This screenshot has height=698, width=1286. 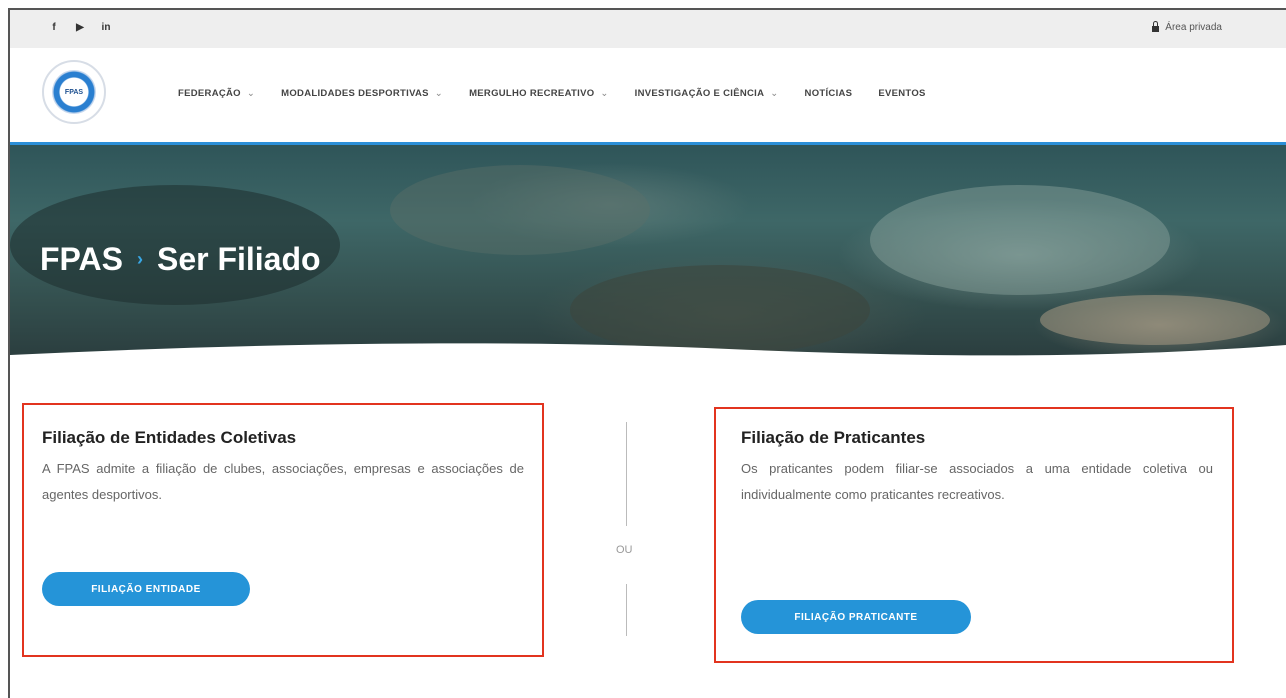 I want to click on breadcrumb-current: Ser Filiado, so click(x=238, y=259).